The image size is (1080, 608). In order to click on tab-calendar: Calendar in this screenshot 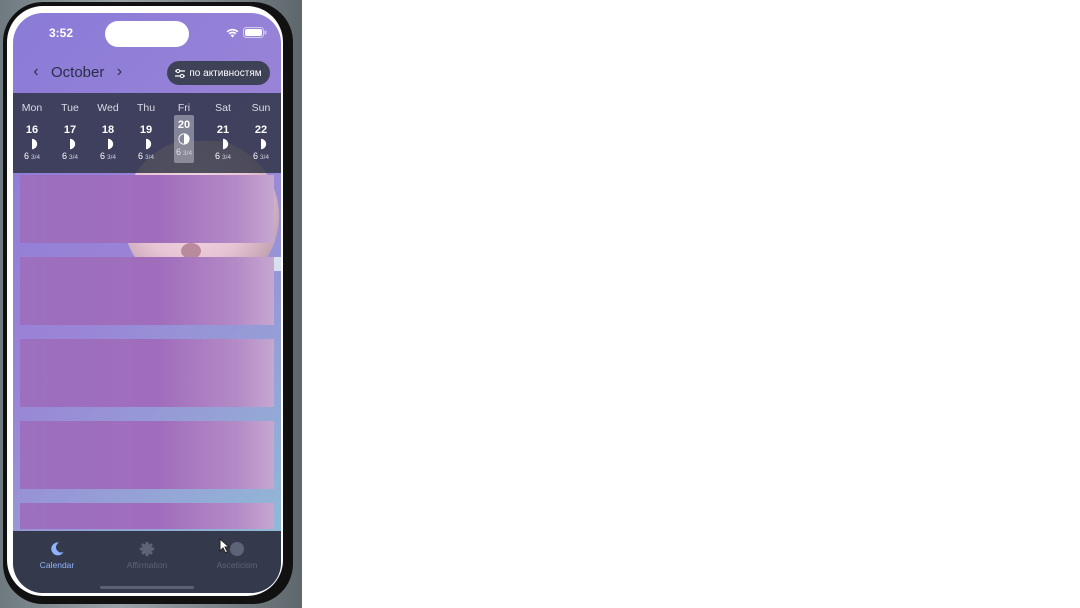, I will do `click(57, 555)`.